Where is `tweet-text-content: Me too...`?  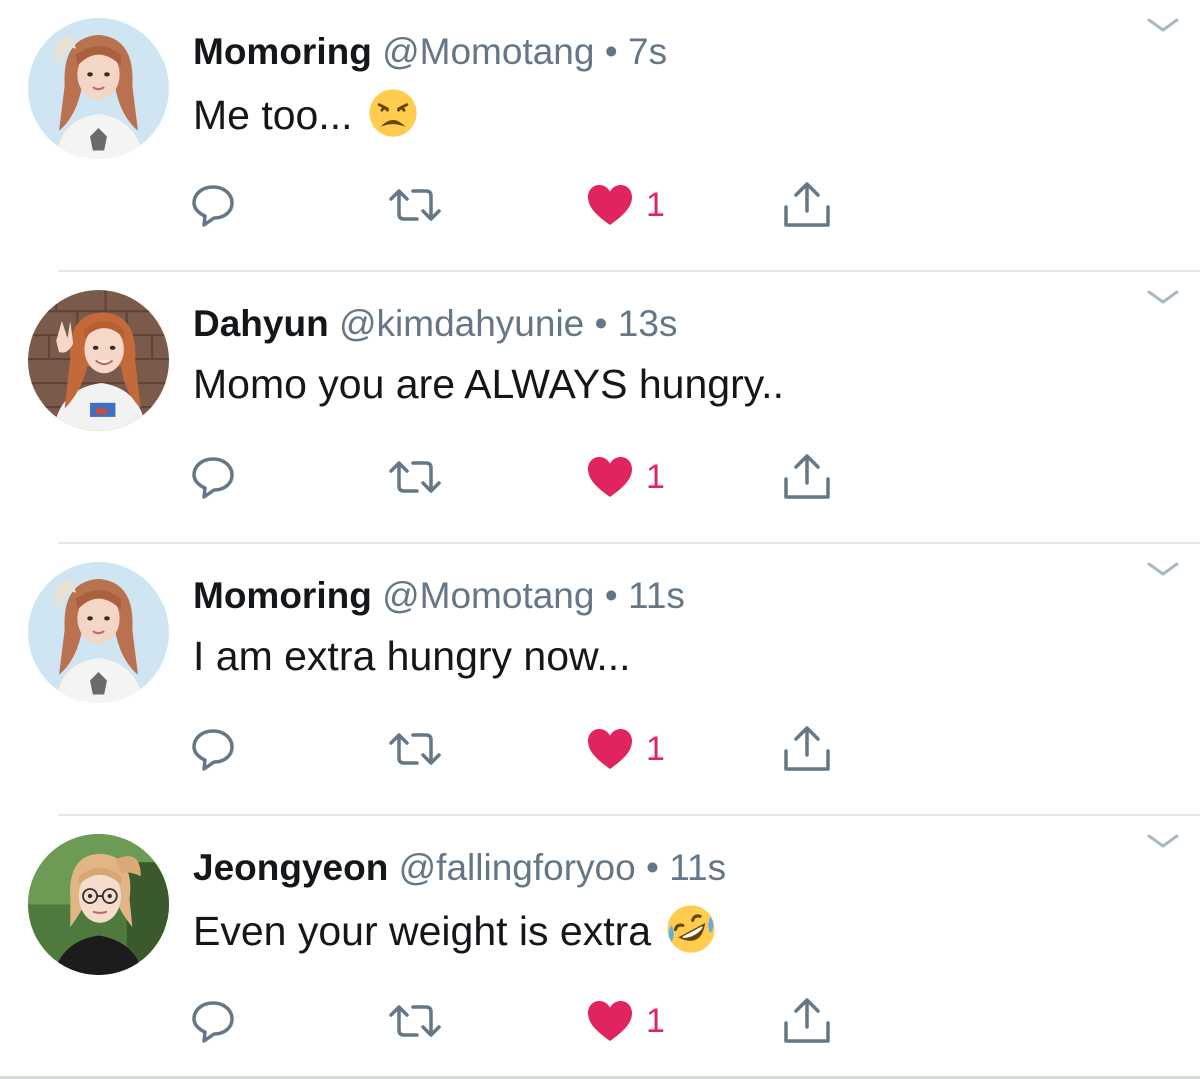 tweet-text-content: Me too... is located at coordinates (273, 115).